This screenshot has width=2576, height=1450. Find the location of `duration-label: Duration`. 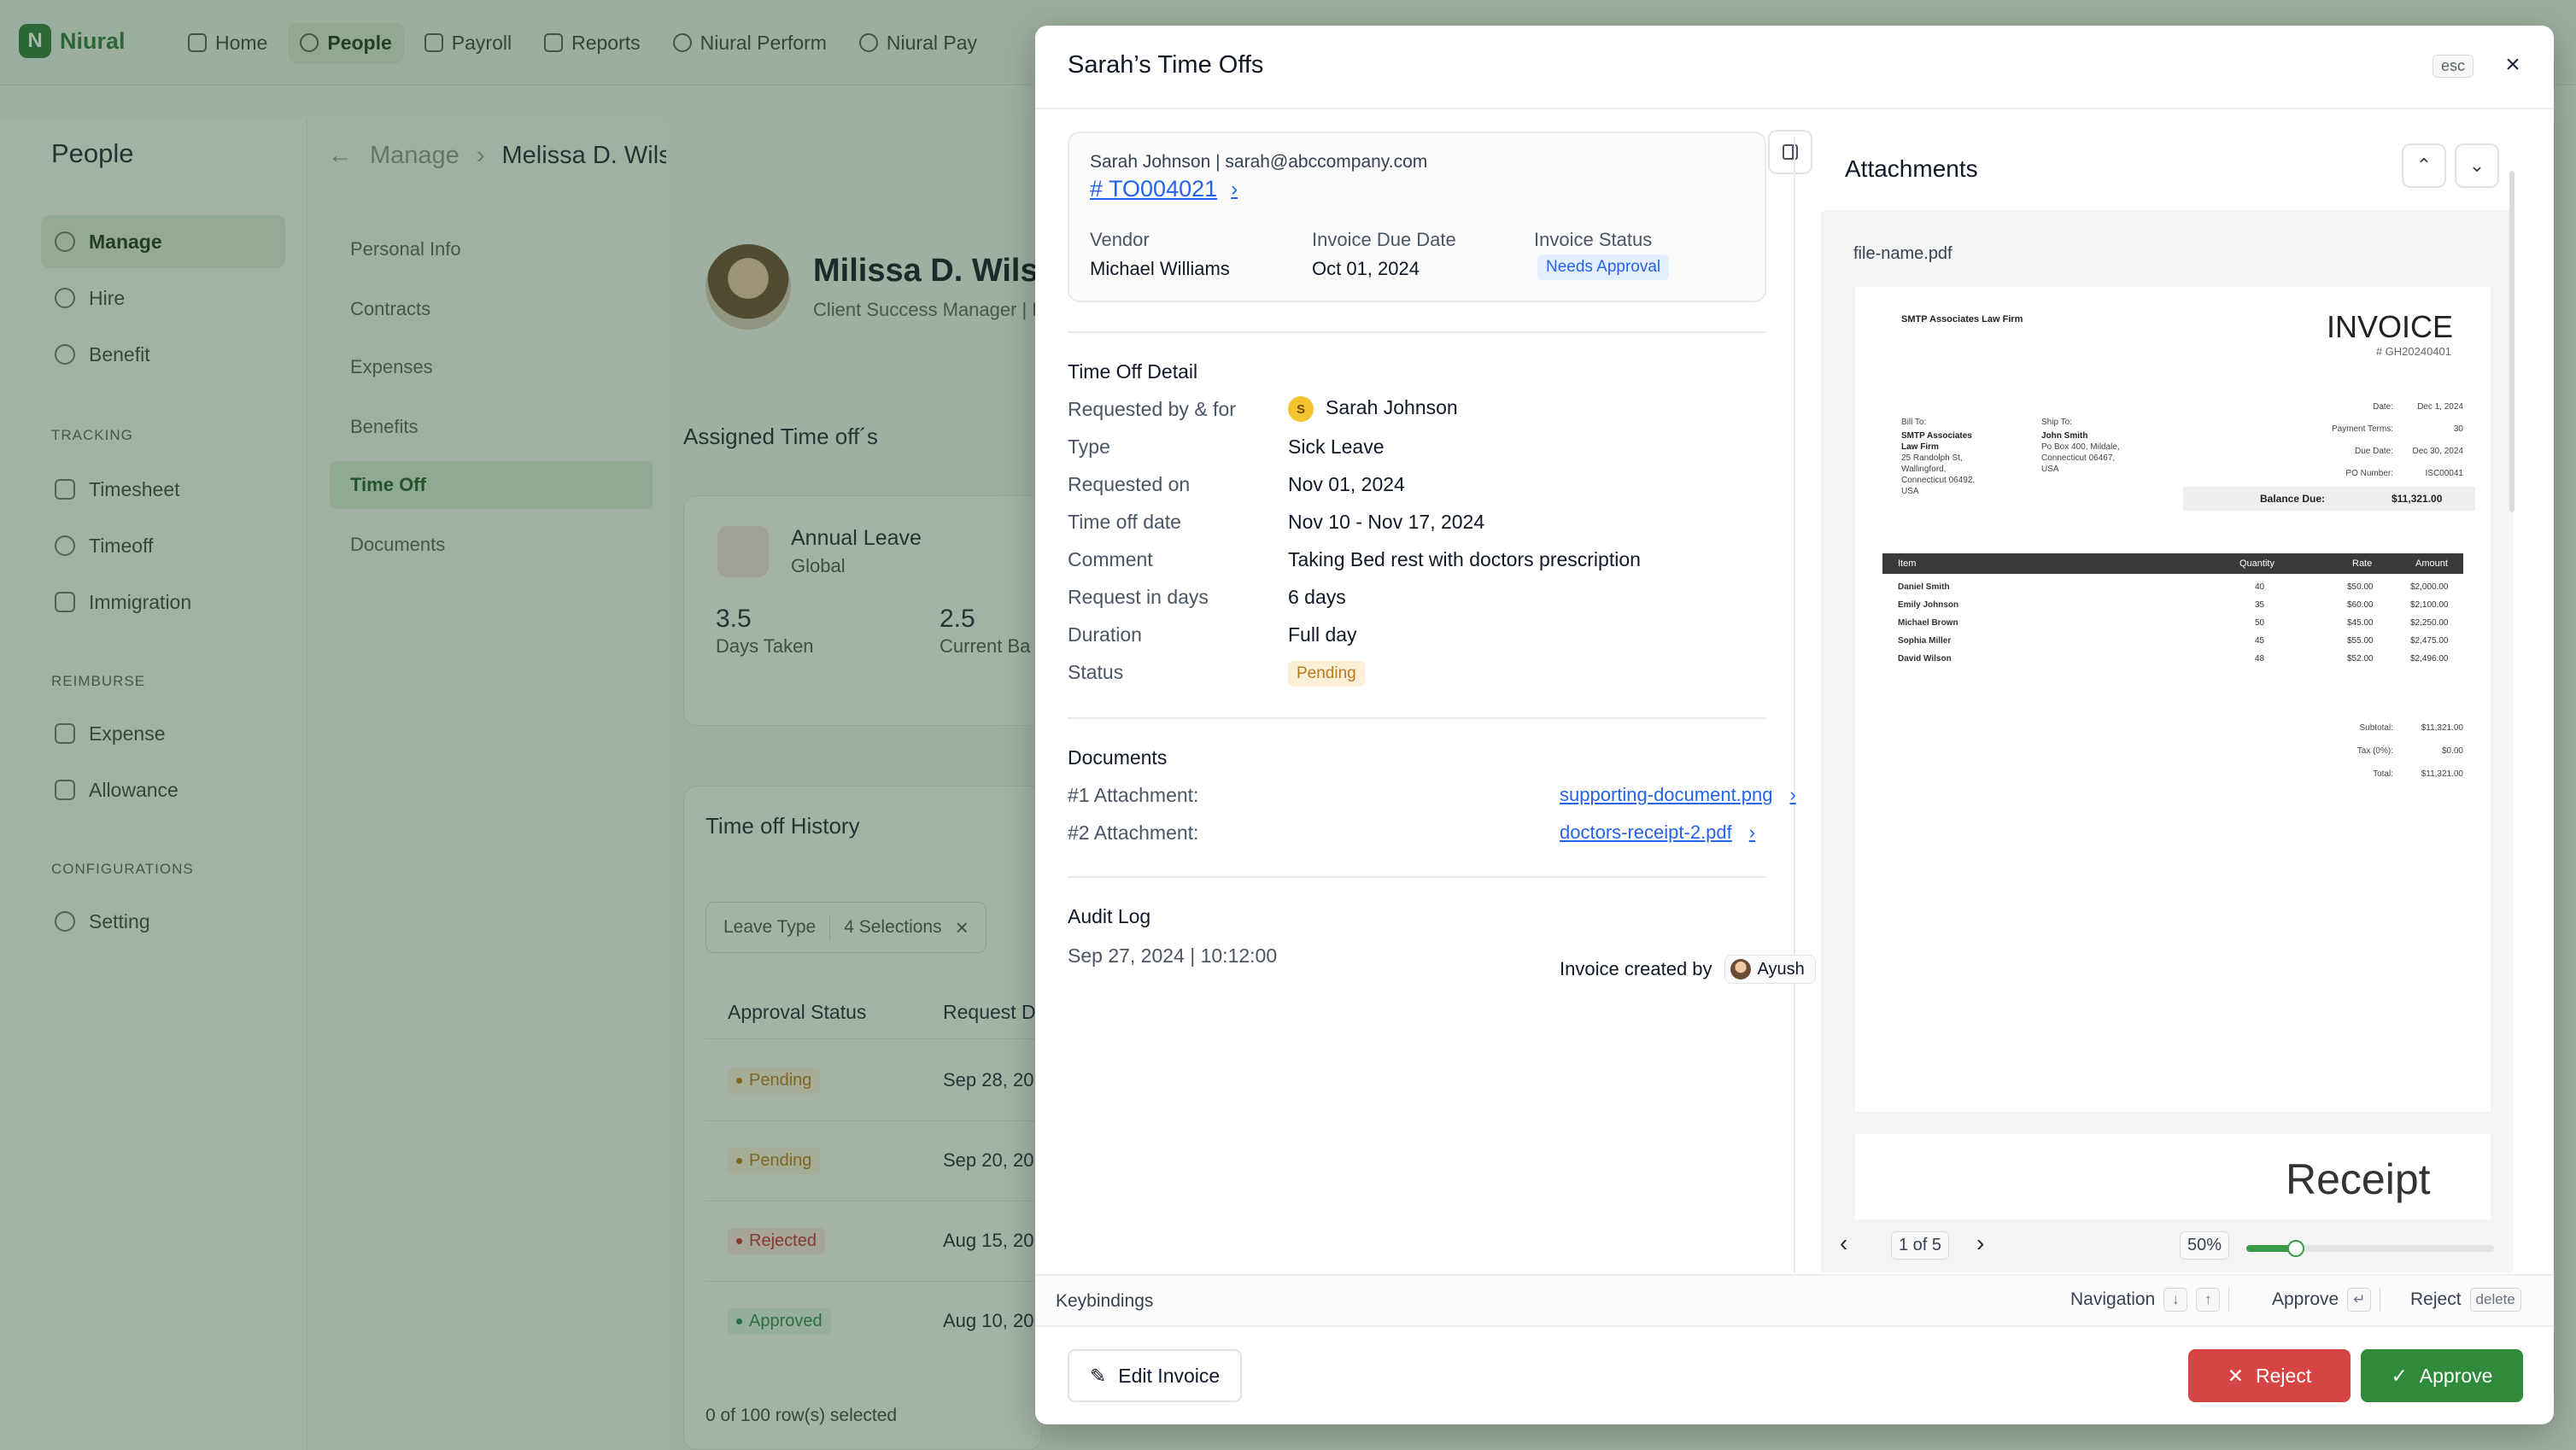

duration-label: Duration is located at coordinates (1105, 634).